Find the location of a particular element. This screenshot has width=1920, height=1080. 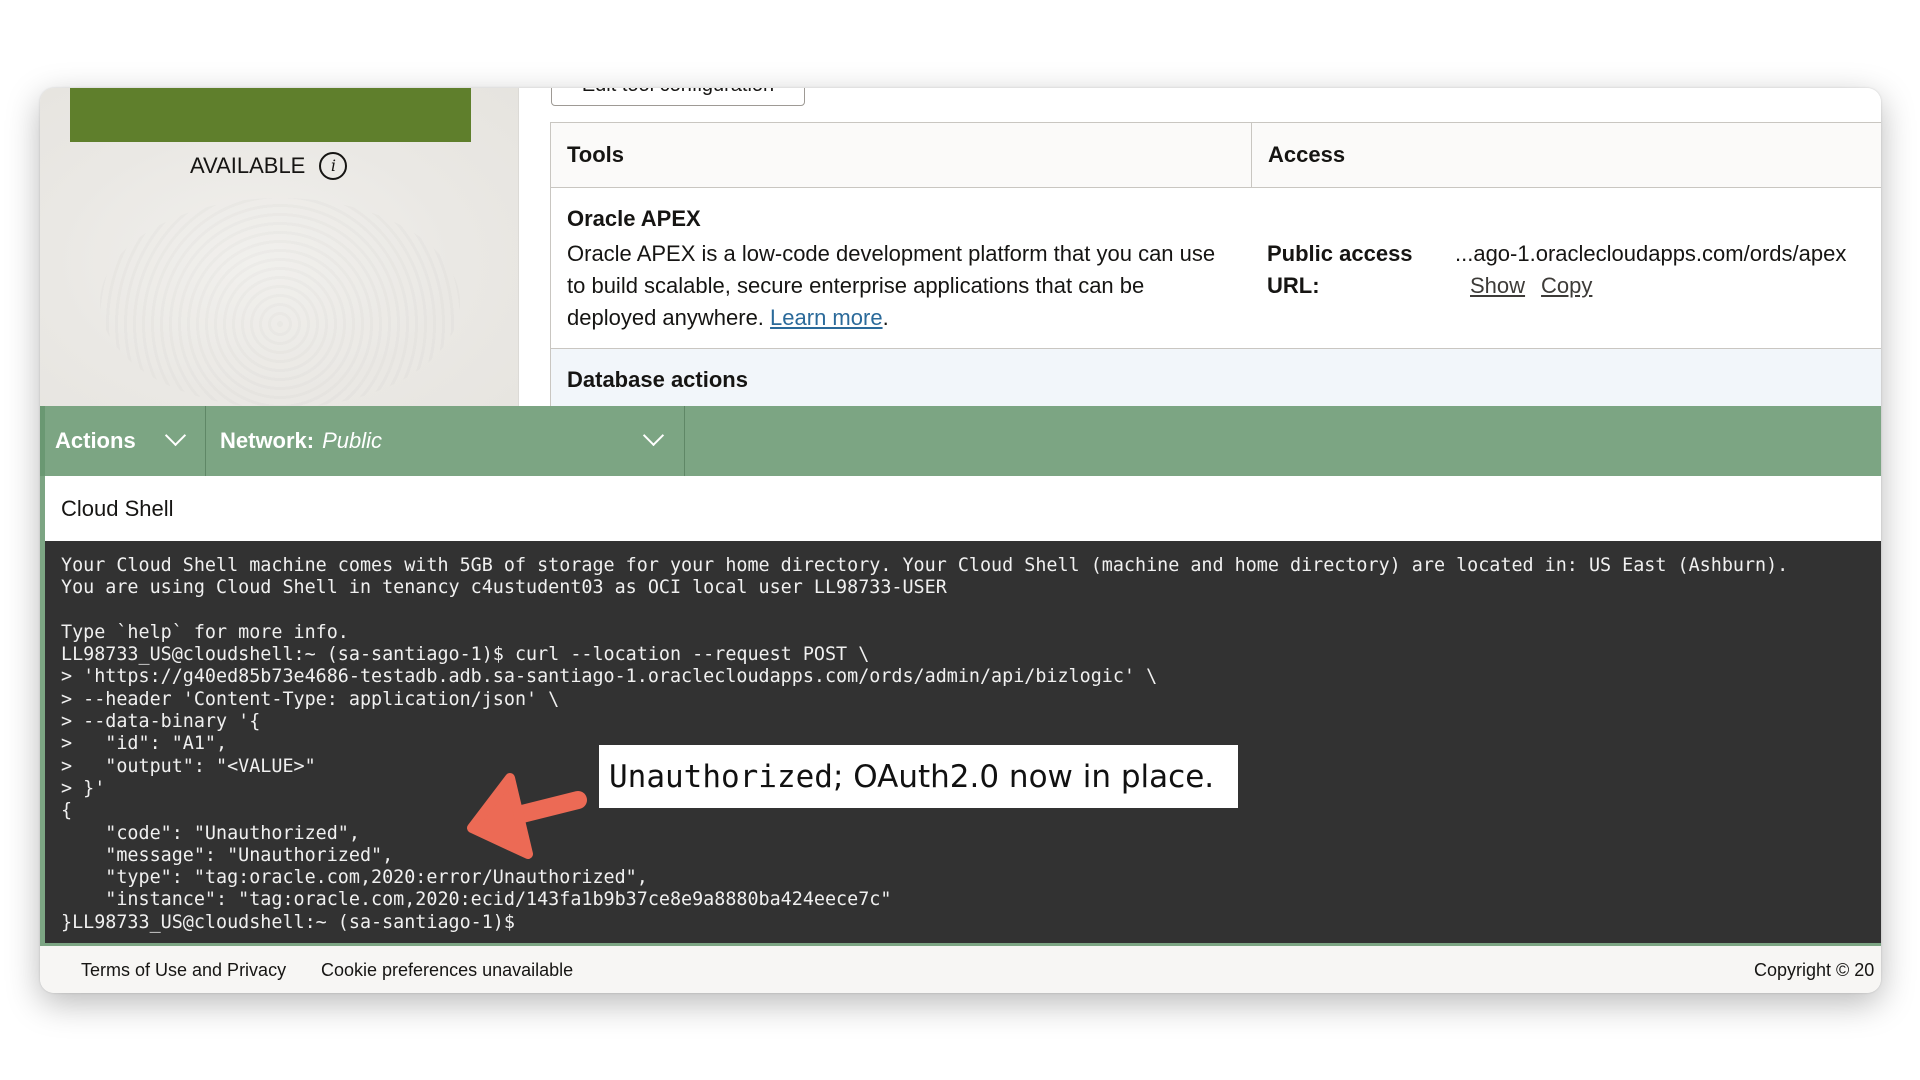

cloud-shell-toolbar: Actions Network: Public is located at coordinates (960, 441).